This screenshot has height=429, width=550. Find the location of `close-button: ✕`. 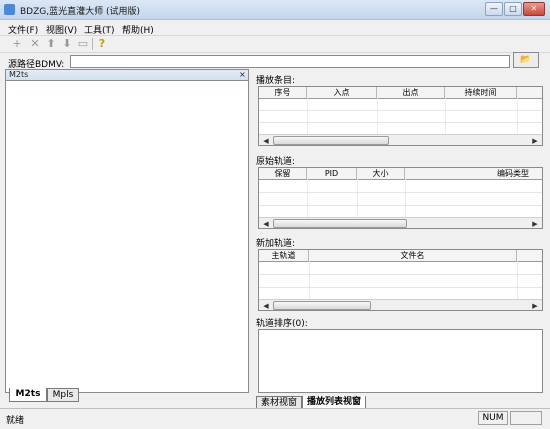

close-button: ✕ is located at coordinates (534, 9).